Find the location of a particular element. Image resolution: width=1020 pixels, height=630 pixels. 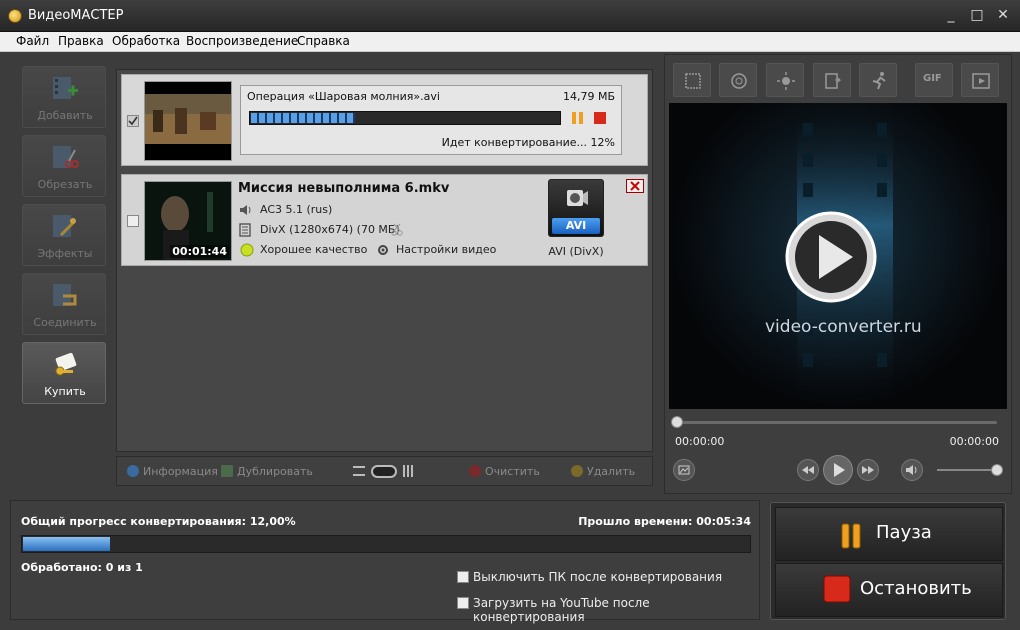

rotate-icon is located at coordinates (833, 81).